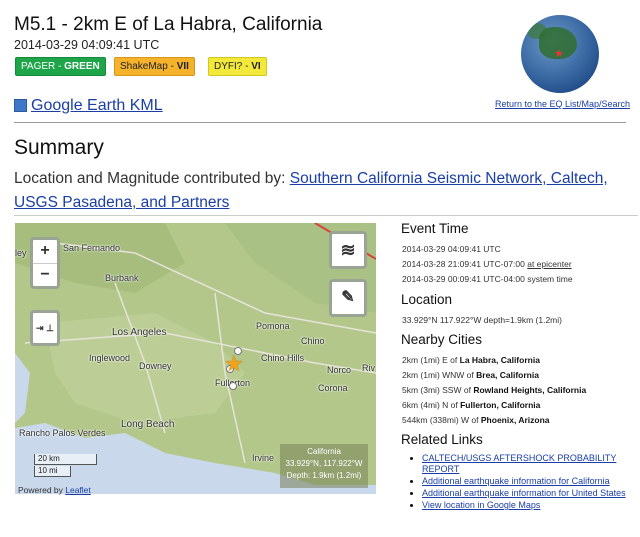 The height and width of the screenshot is (537, 640). I want to click on pager-badge: PAGER - GREEN, so click(60, 66).